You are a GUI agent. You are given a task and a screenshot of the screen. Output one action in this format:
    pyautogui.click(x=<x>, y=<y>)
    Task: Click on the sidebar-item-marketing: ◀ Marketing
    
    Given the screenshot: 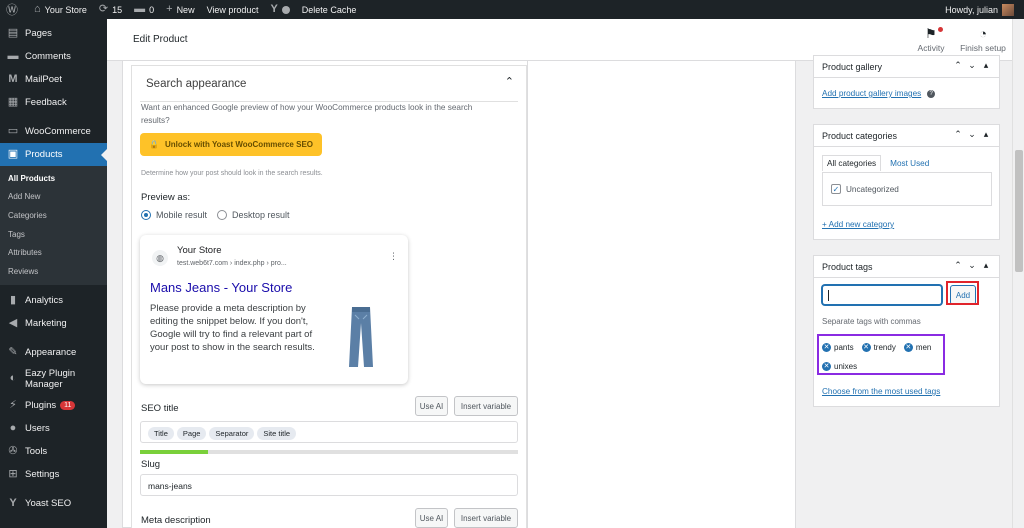 What is the action you would take?
    pyautogui.click(x=53, y=323)
    